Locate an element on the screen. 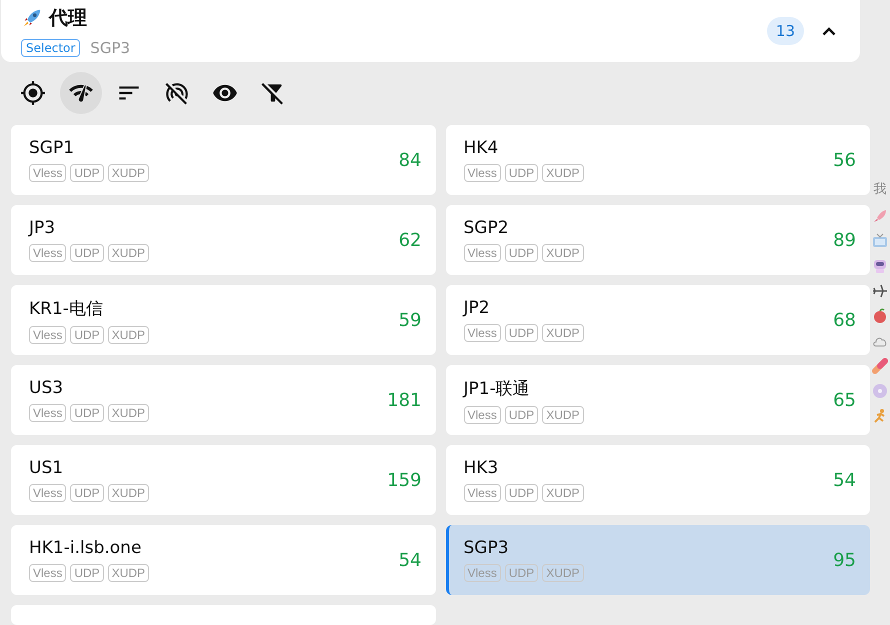 Image resolution: width=890 pixels, height=625 pixels. proxy-card: JP2 Vless UDP XUDP 68 is located at coordinates (658, 320).